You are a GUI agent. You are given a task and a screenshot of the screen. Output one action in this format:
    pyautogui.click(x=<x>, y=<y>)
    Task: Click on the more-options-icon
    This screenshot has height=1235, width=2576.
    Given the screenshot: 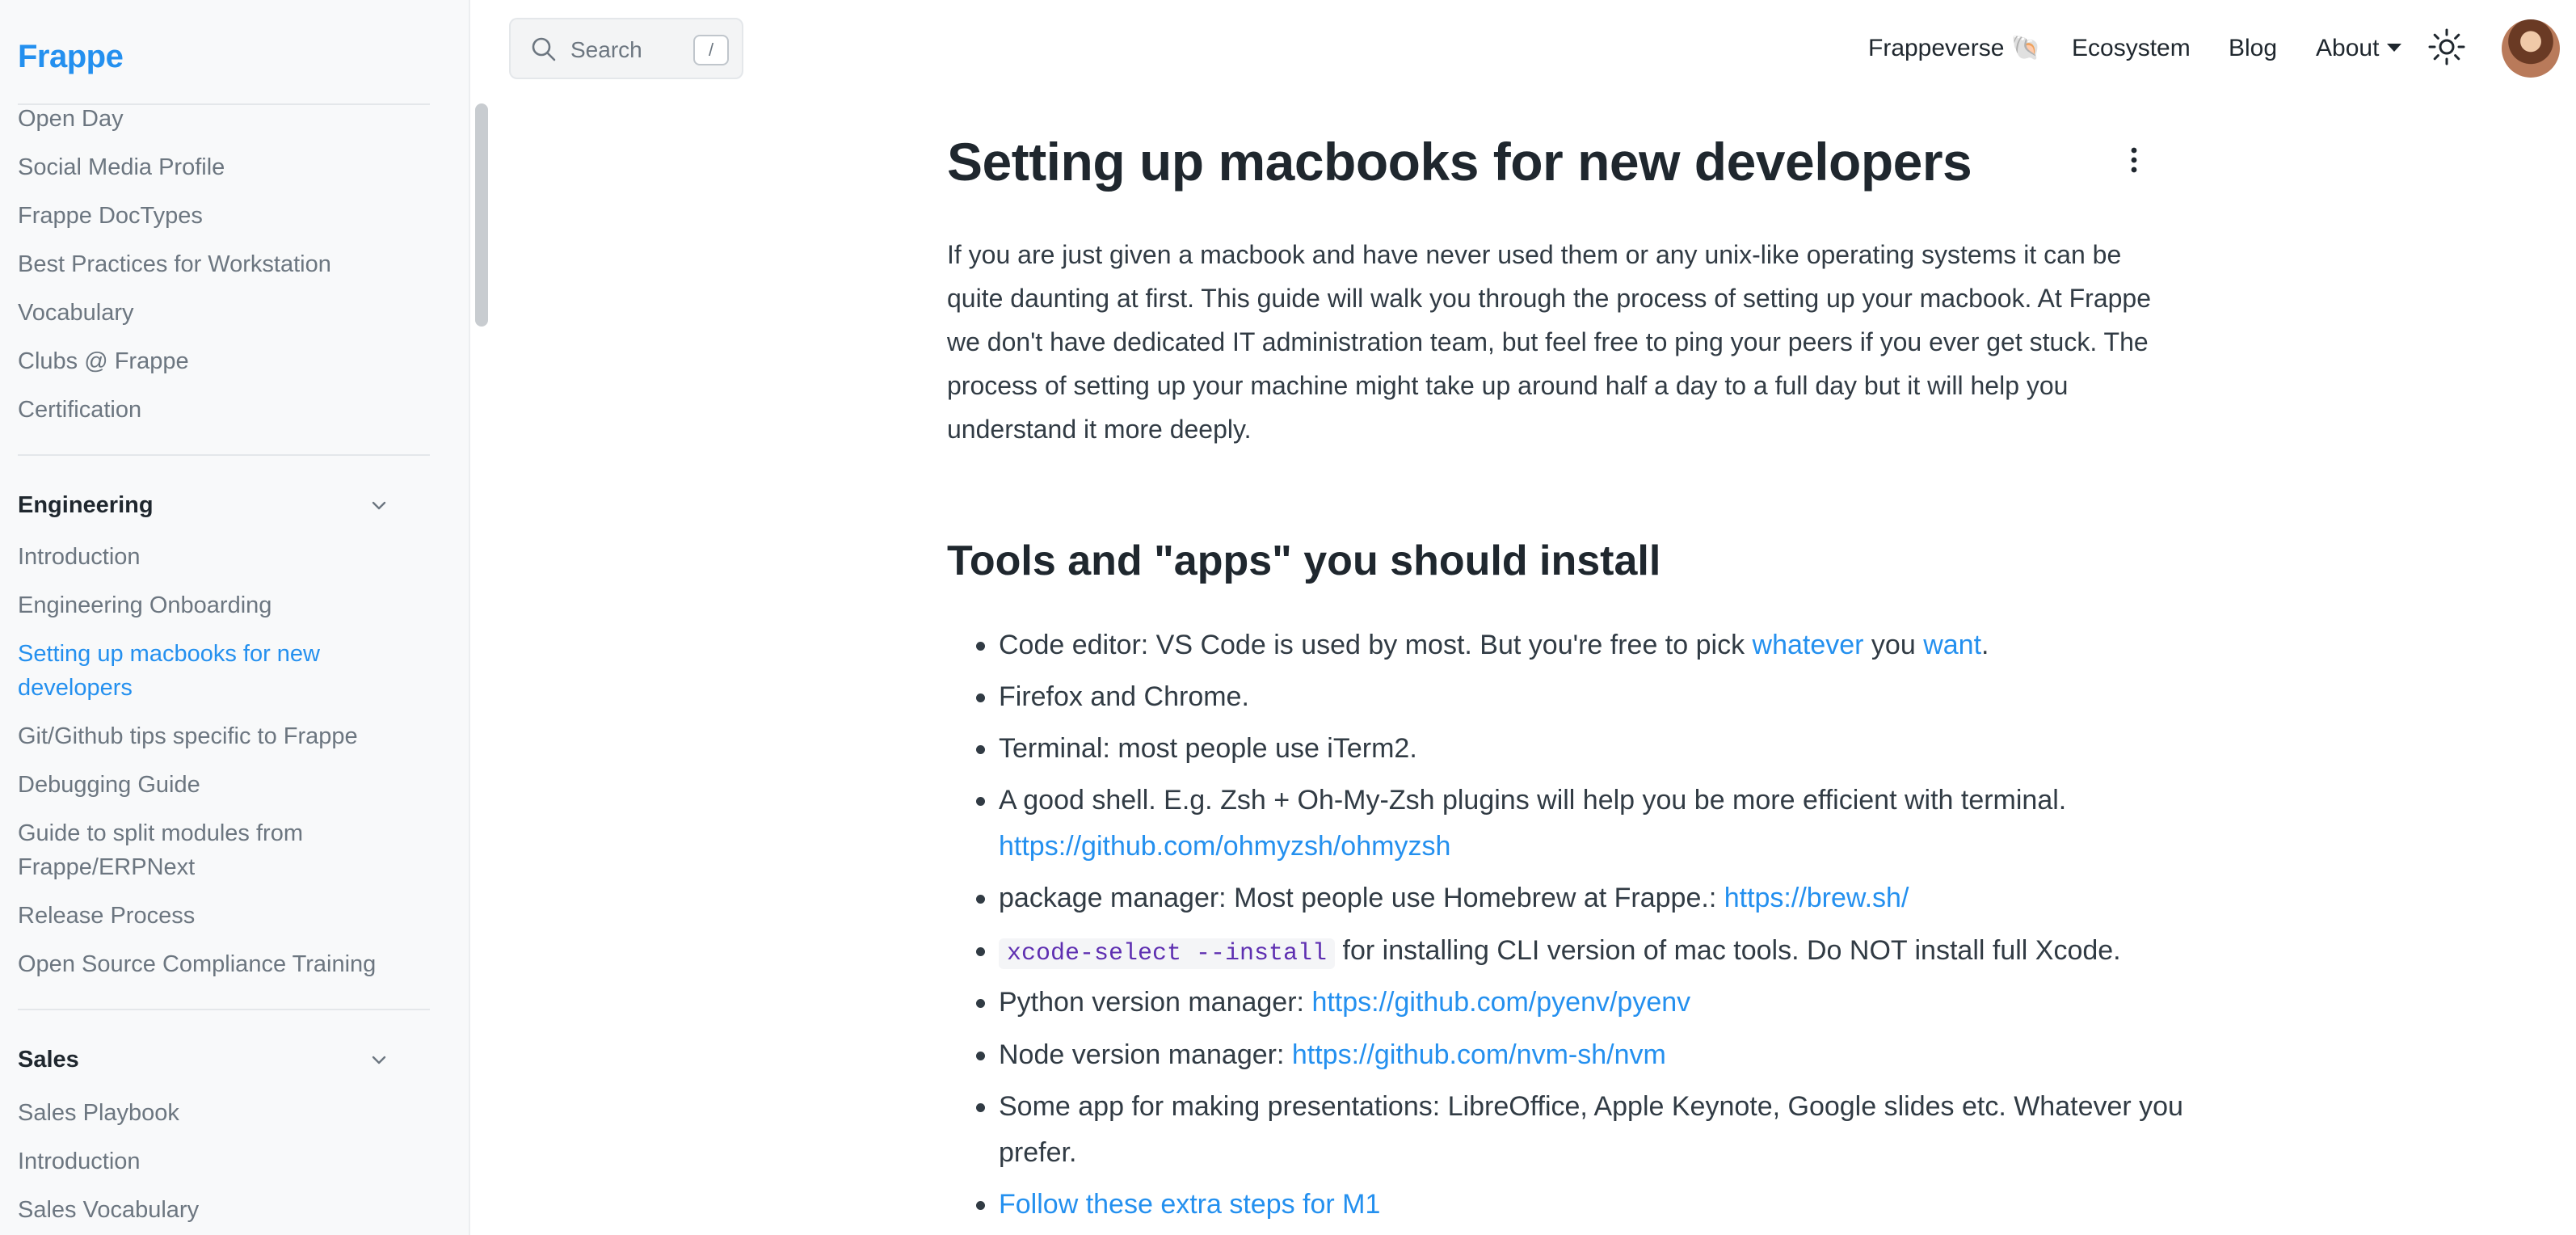 What is the action you would take?
    pyautogui.click(x=2134, y=160)
    